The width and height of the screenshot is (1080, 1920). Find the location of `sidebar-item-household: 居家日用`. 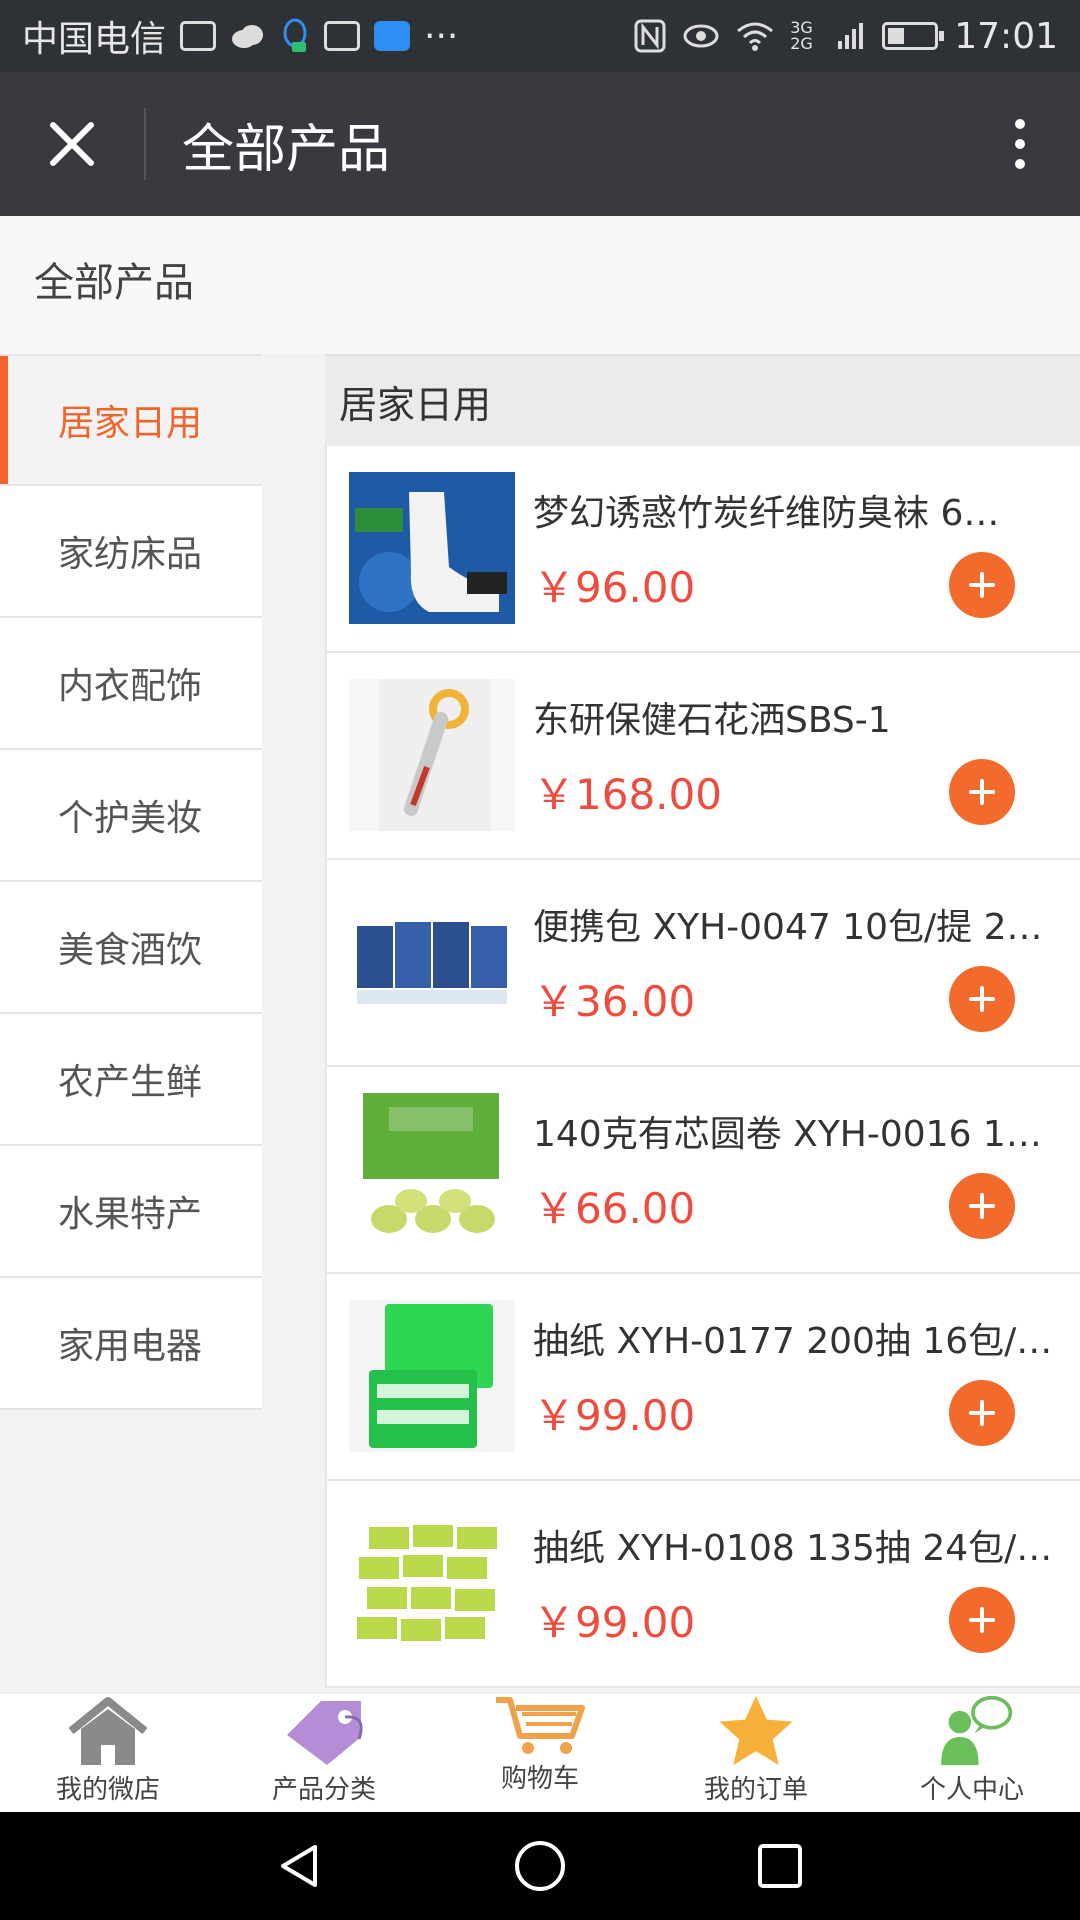

sidebar-item-household: 居家日用 is located at coordinates (131, 420).